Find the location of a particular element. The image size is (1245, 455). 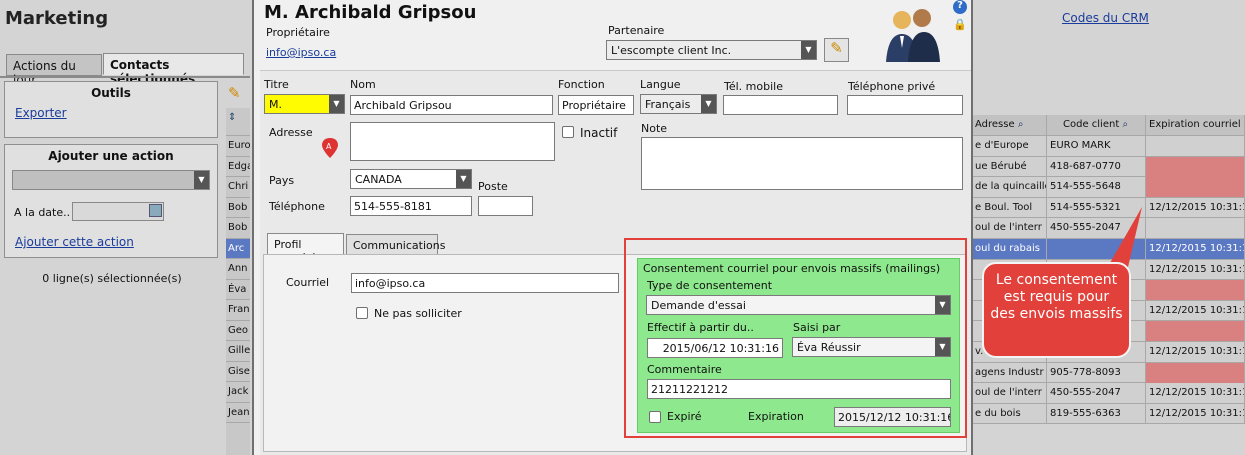

map-pin-icon: A is located at coordinates (330, 148).